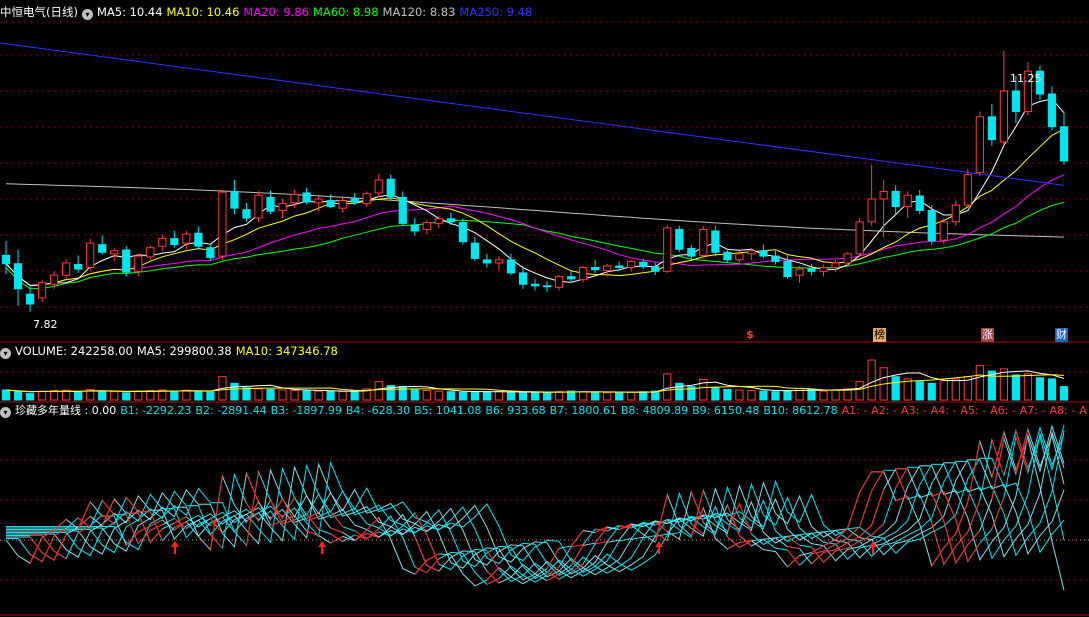 Image resolution: width=1089 pixels, height=617 pixels. What do you see at coordinates (535, 210) in the screenshot?
I see `ma120-line` at bounding box center [535, 210].